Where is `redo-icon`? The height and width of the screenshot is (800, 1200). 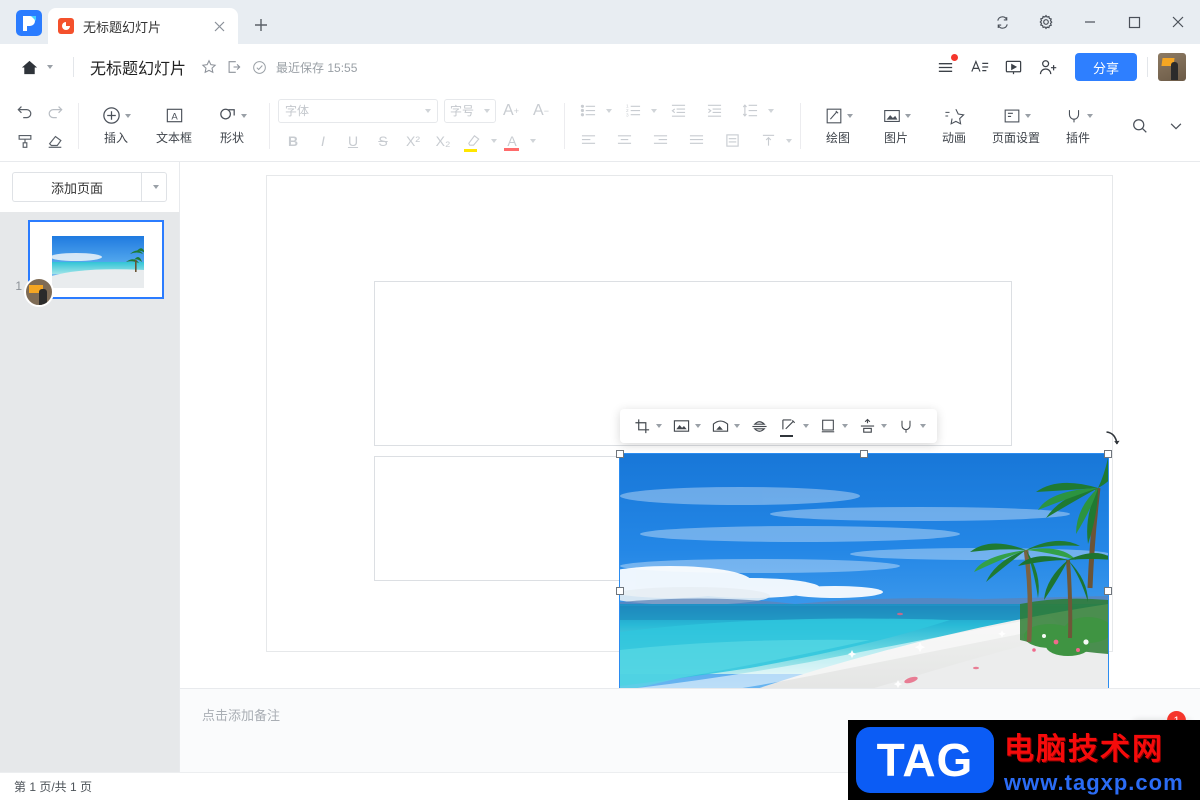
redo-icon is located at coordinates (55, 111).